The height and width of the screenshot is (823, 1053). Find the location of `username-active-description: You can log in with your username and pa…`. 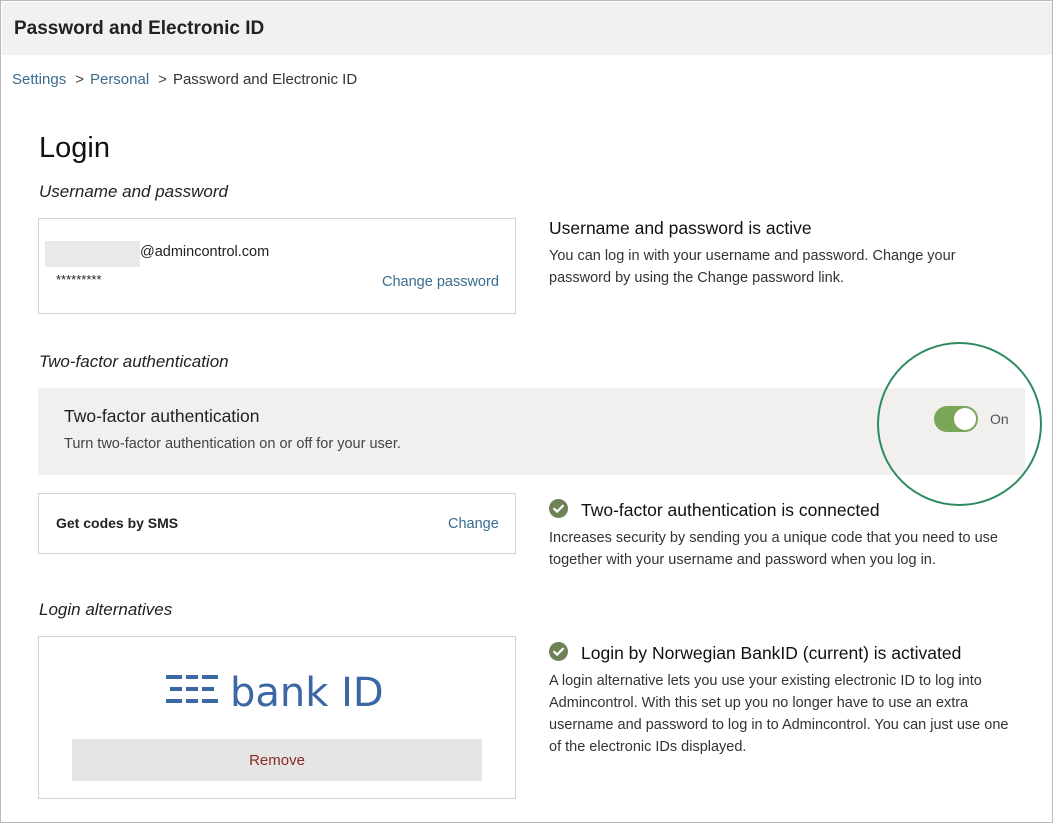

username-active-description: You can log in with your username and pa… is located at coordinates (752, 267).